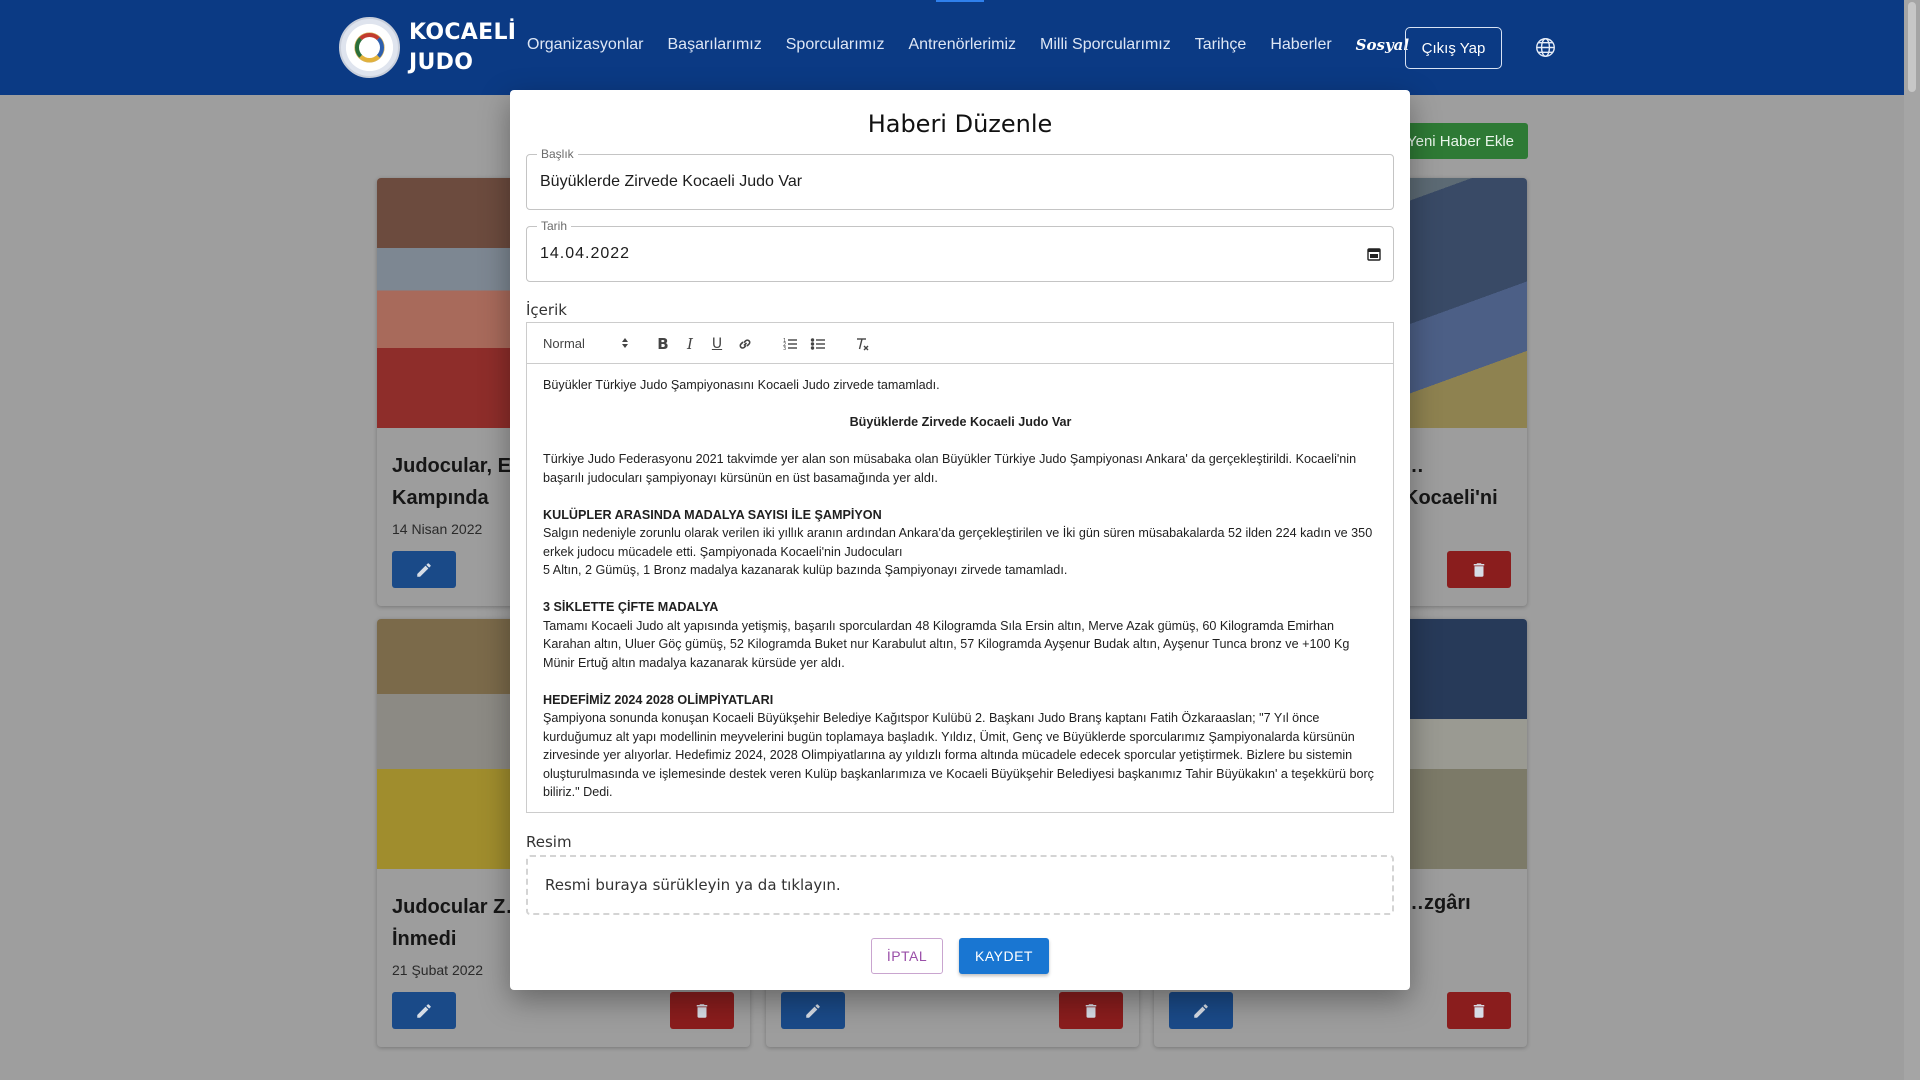 The width and height of the screenshot is (1920, 1080). Describe the element at coordinates (369, 47) in the screenshot. I see `kocaeli-judo-logo` at that location.